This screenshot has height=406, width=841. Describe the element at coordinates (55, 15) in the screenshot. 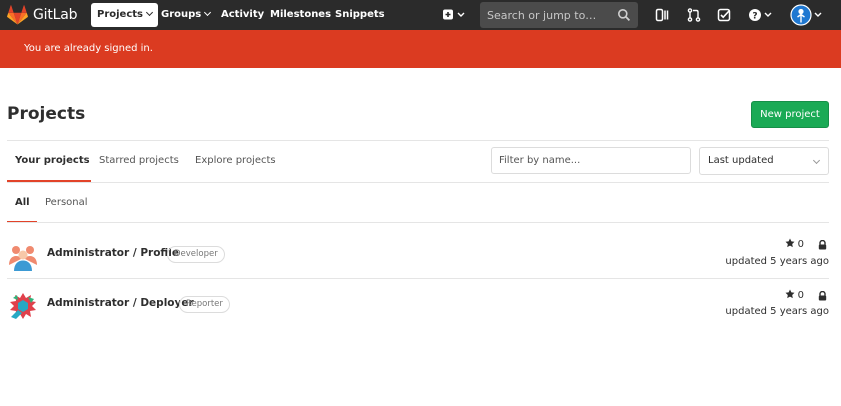

I see `brand-name: GitLab` at that location.